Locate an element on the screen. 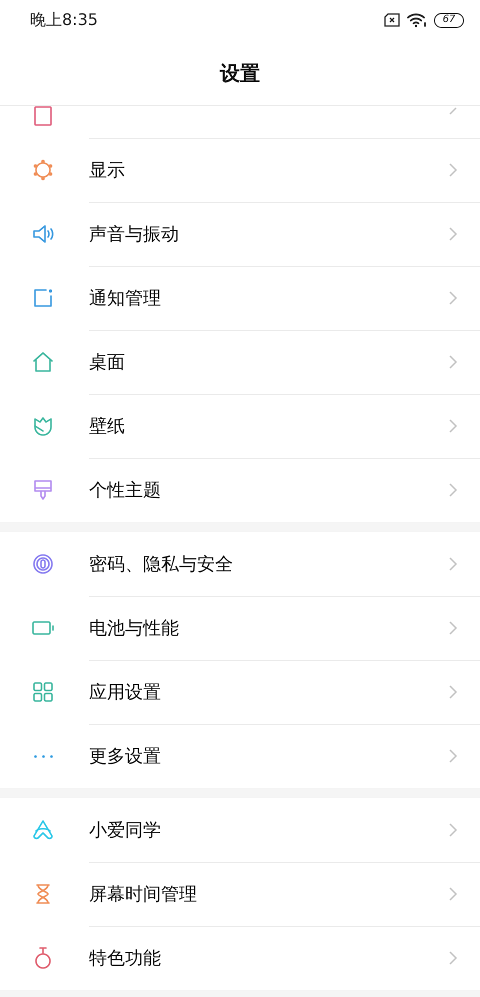 The height and width of the screenshot is (997, 480). wifi-icon is located at coordinates (417, 20).